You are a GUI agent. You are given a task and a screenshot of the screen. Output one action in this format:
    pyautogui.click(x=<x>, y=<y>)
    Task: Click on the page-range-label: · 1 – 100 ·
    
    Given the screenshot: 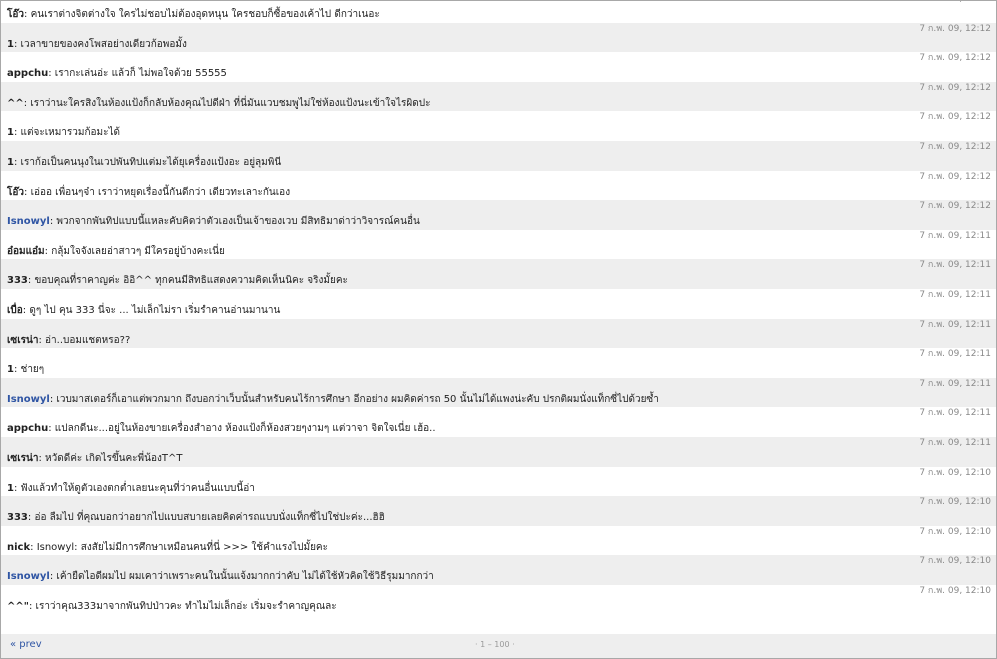 What is the action you would take?
    pyautogui.click(x=495, y=644)
    